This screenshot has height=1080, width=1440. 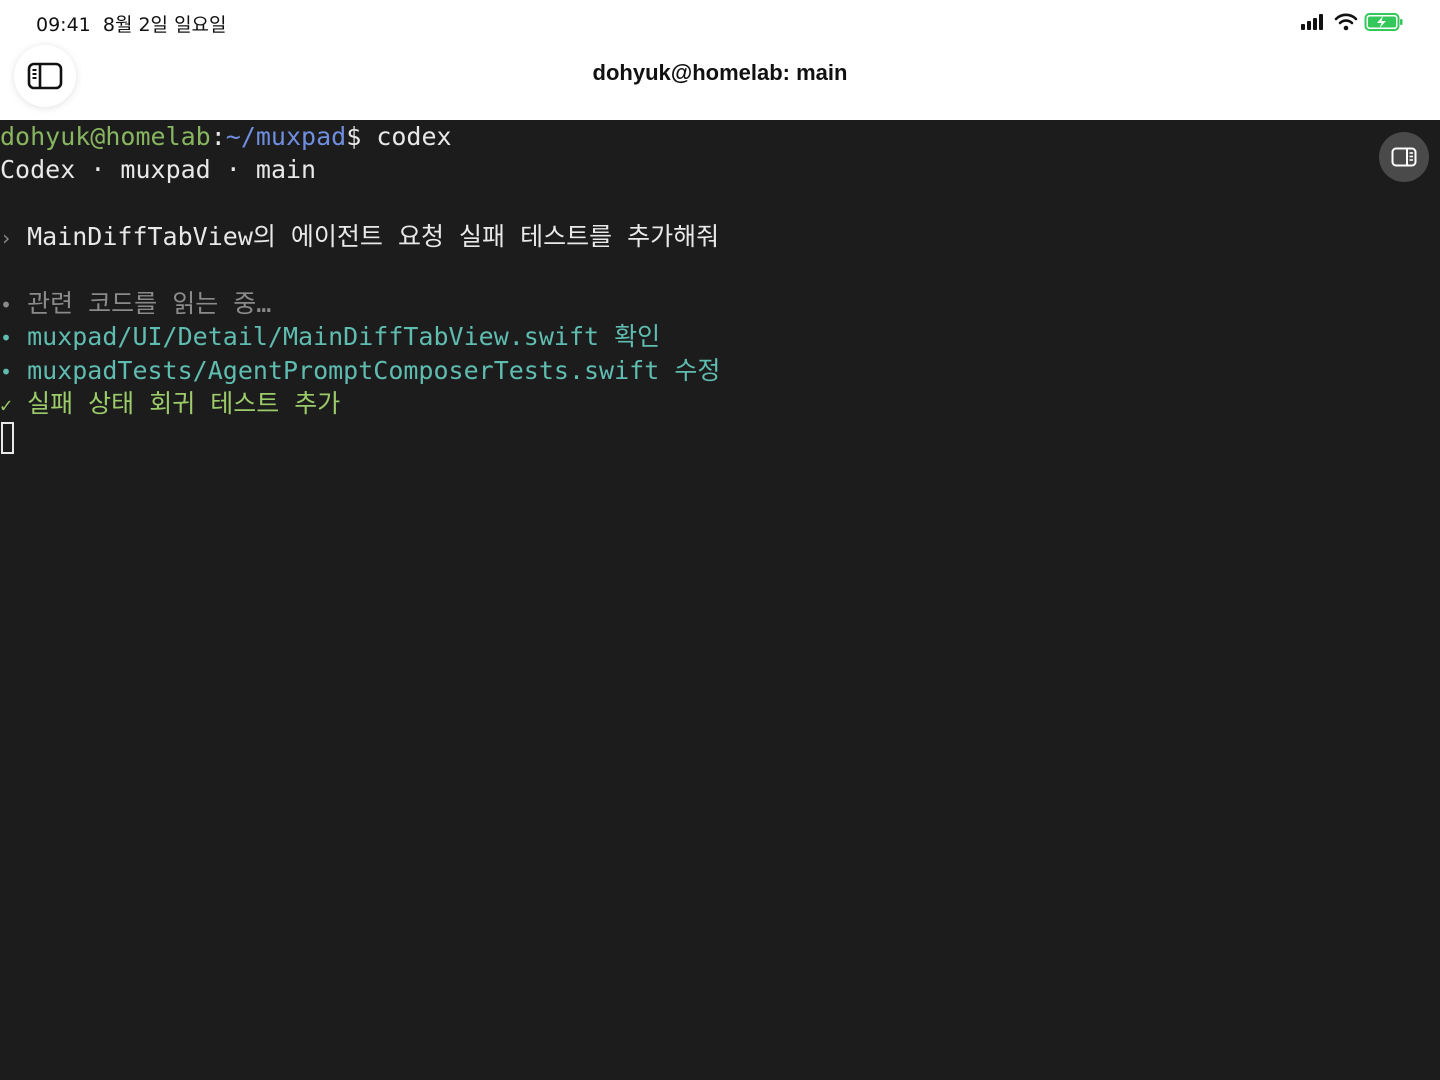 What do you see at coordinates (164, 25) in the screenshot?
I see `status-date: 8월 2일 일요일` at bounding box center [164, 25].